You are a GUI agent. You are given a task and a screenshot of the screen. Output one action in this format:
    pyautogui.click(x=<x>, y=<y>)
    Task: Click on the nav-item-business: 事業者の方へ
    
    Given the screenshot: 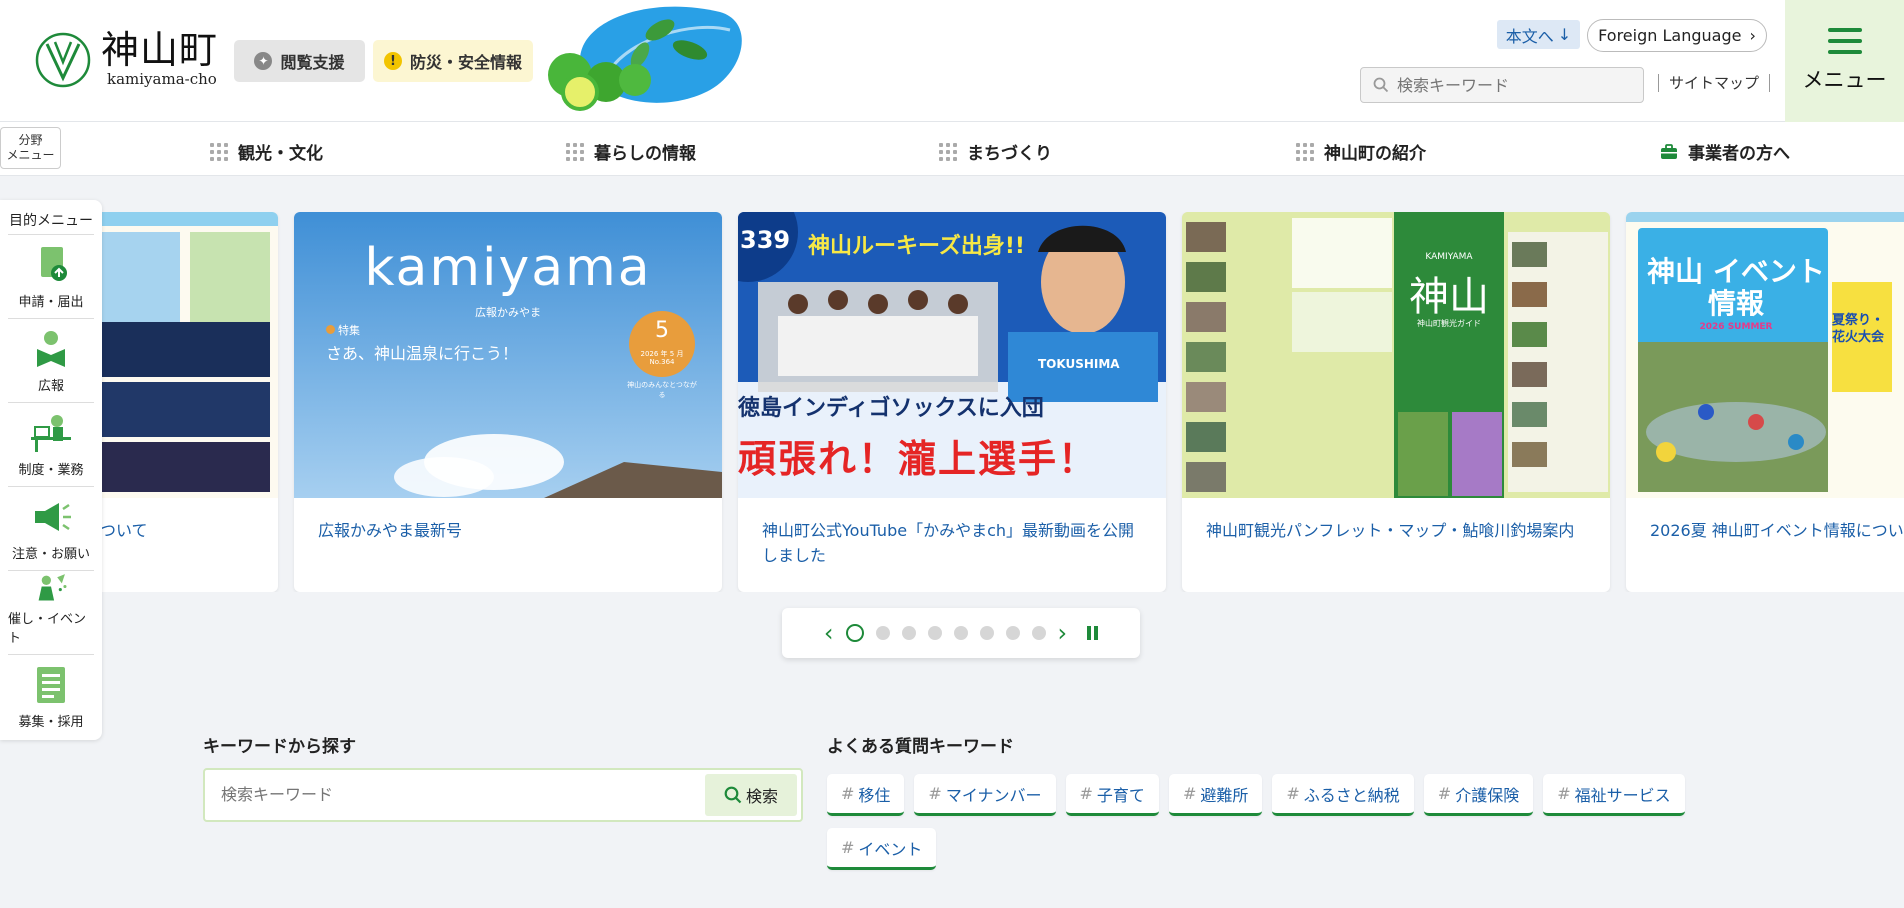 What is the action you would take?
    pyautogui.click(x=1725, y=151)
    